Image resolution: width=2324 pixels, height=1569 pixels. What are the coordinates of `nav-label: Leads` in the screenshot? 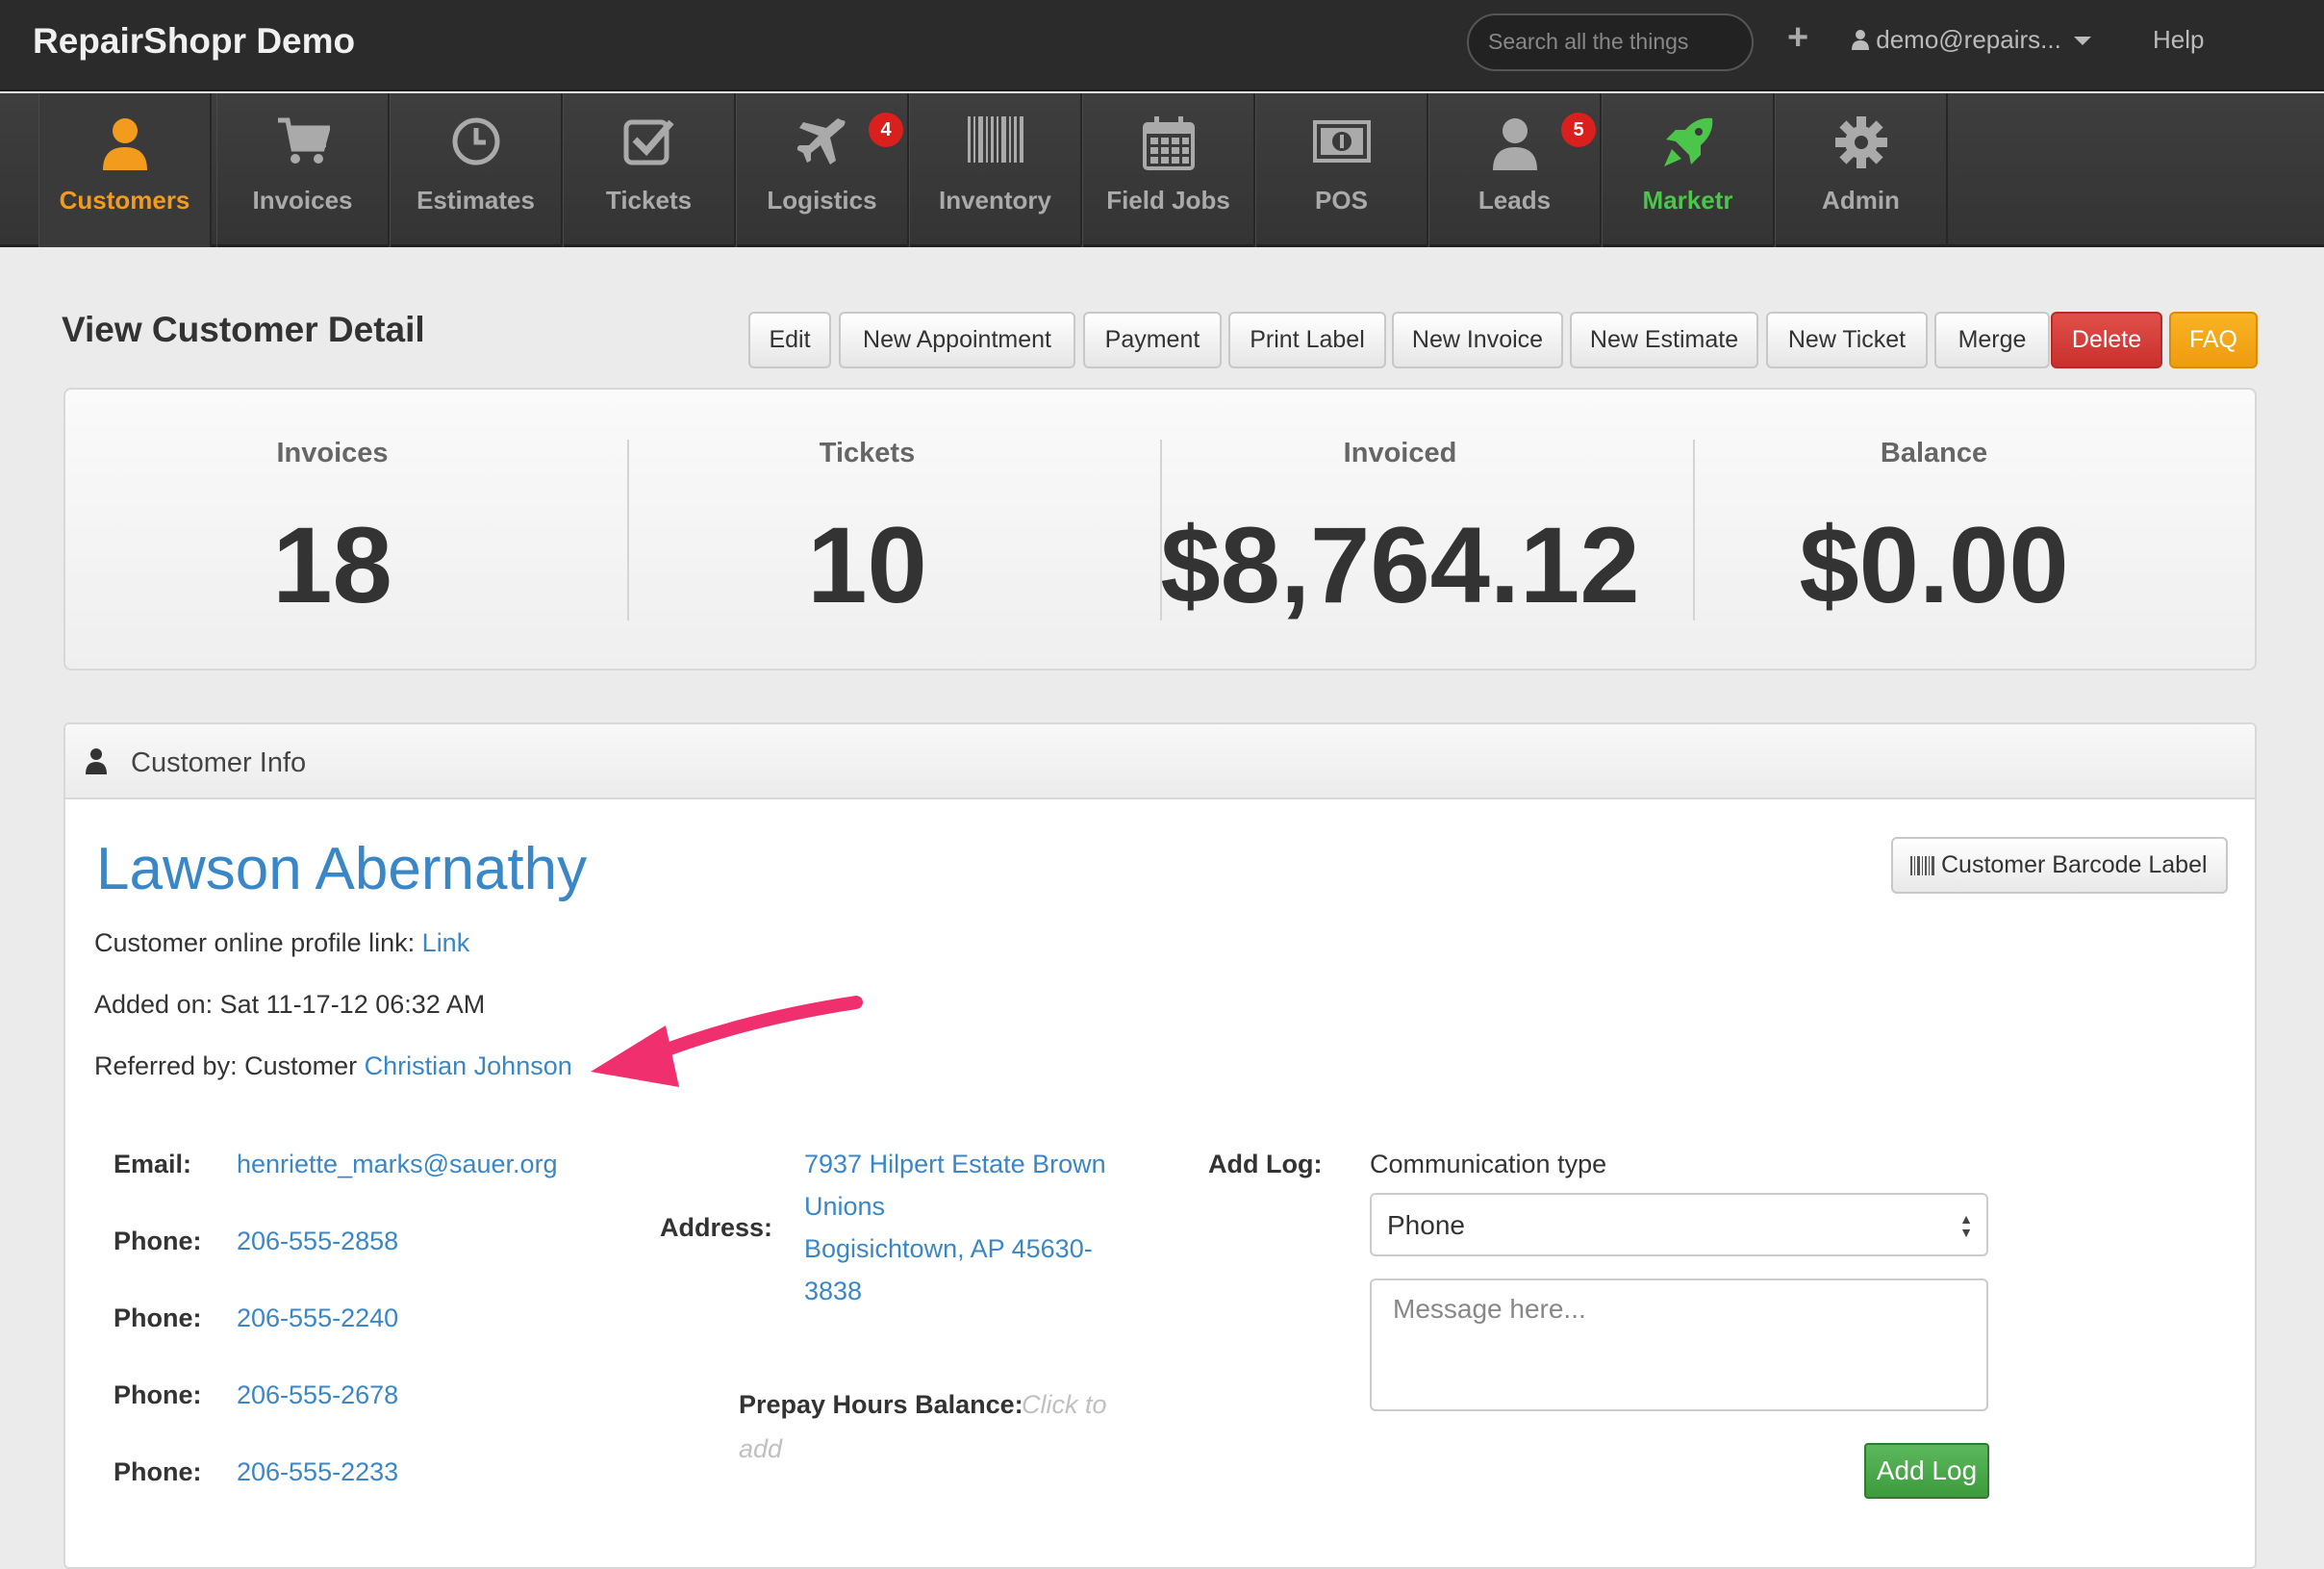 It's located at (1515, 200).